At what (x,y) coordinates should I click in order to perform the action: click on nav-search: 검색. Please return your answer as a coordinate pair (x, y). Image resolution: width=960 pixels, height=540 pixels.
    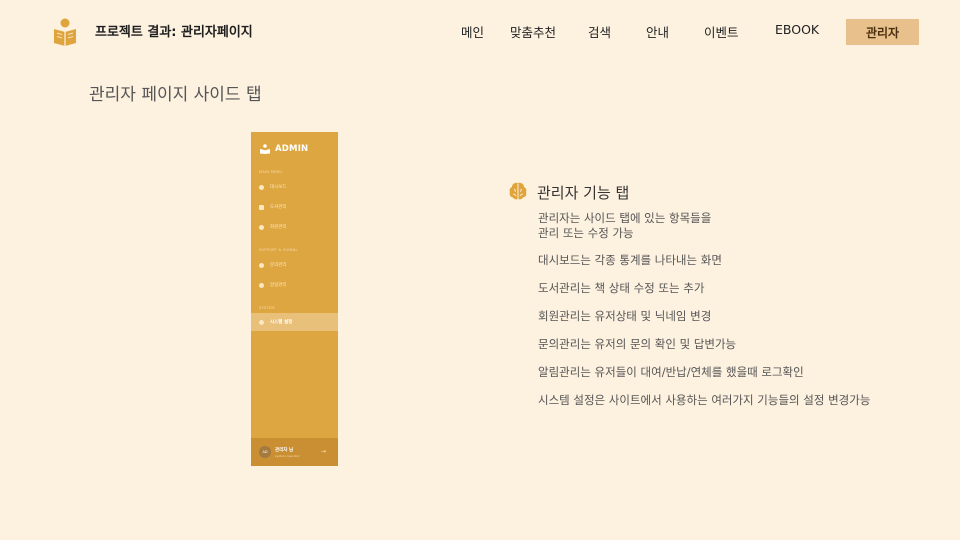
    Looking at the image, I should click on (599, 31).